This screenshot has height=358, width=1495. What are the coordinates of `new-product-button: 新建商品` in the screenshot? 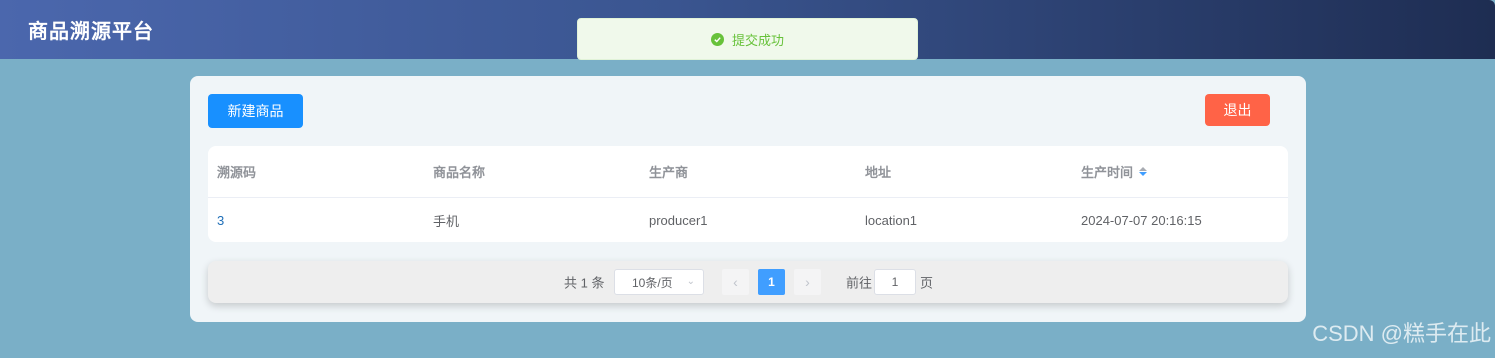 It's located at (255, 111).